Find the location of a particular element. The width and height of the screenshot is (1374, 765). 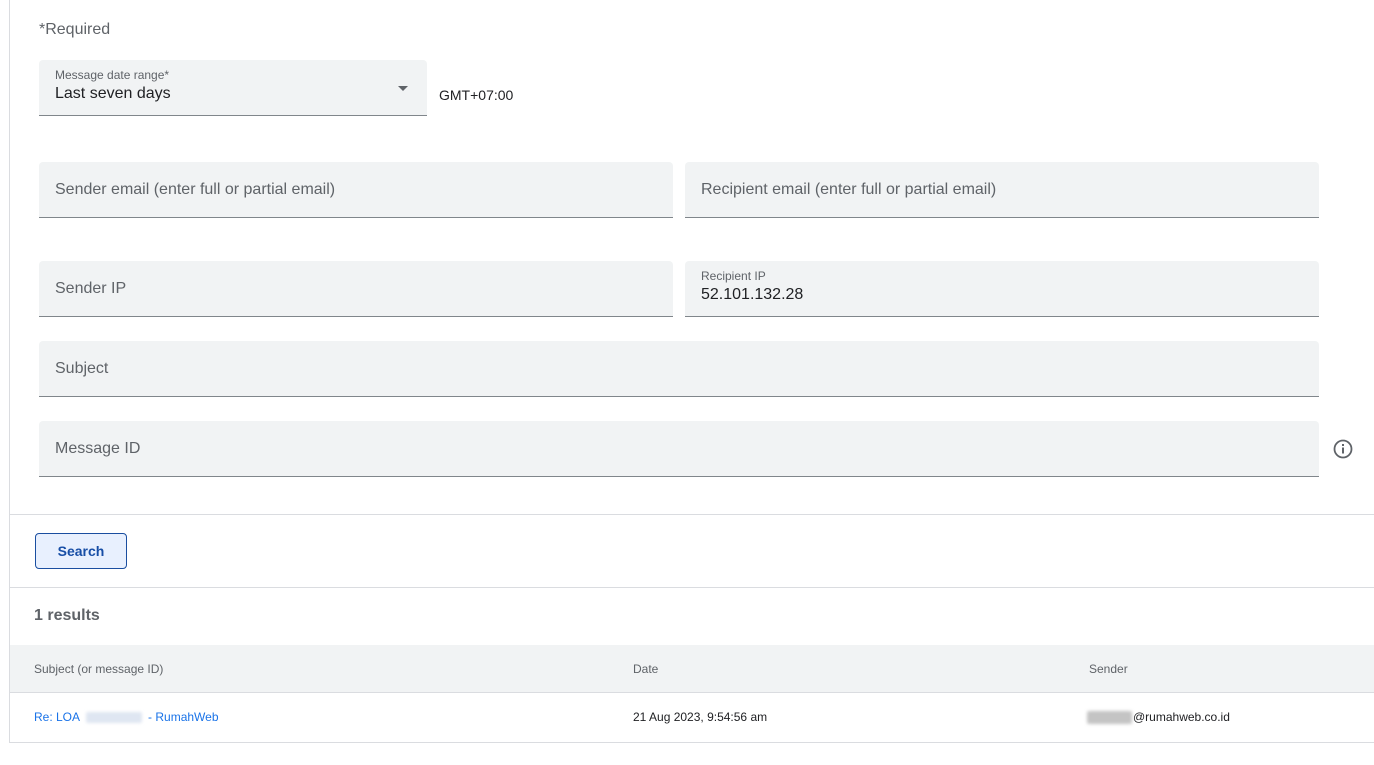

info-icon is located at coordinates (1343, 449).